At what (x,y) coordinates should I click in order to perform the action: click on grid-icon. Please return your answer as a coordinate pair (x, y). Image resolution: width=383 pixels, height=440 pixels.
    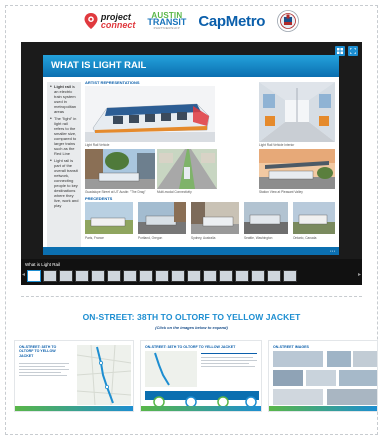
    Looking at the image, I should click on (340, 51).